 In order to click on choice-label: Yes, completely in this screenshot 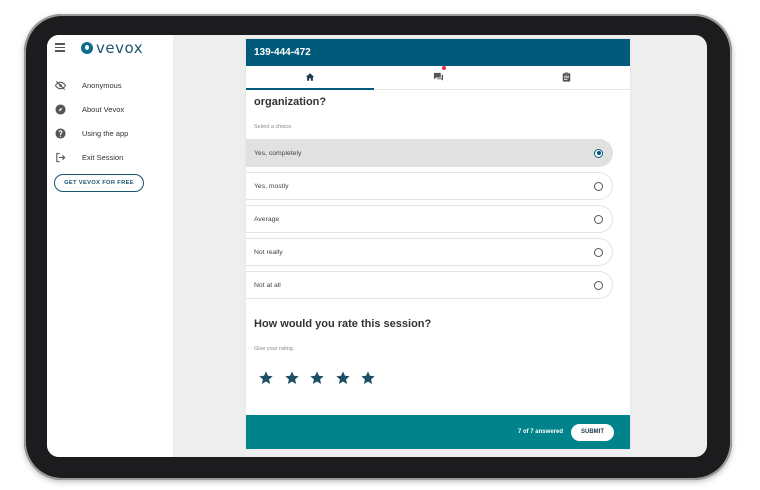, I will do `click(278, 153)`.